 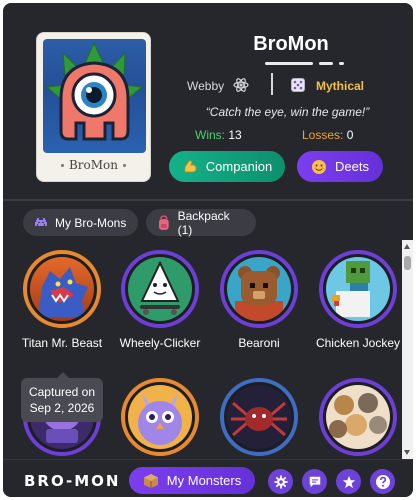 I want to click on help-icon, so click(x=382, y=481).